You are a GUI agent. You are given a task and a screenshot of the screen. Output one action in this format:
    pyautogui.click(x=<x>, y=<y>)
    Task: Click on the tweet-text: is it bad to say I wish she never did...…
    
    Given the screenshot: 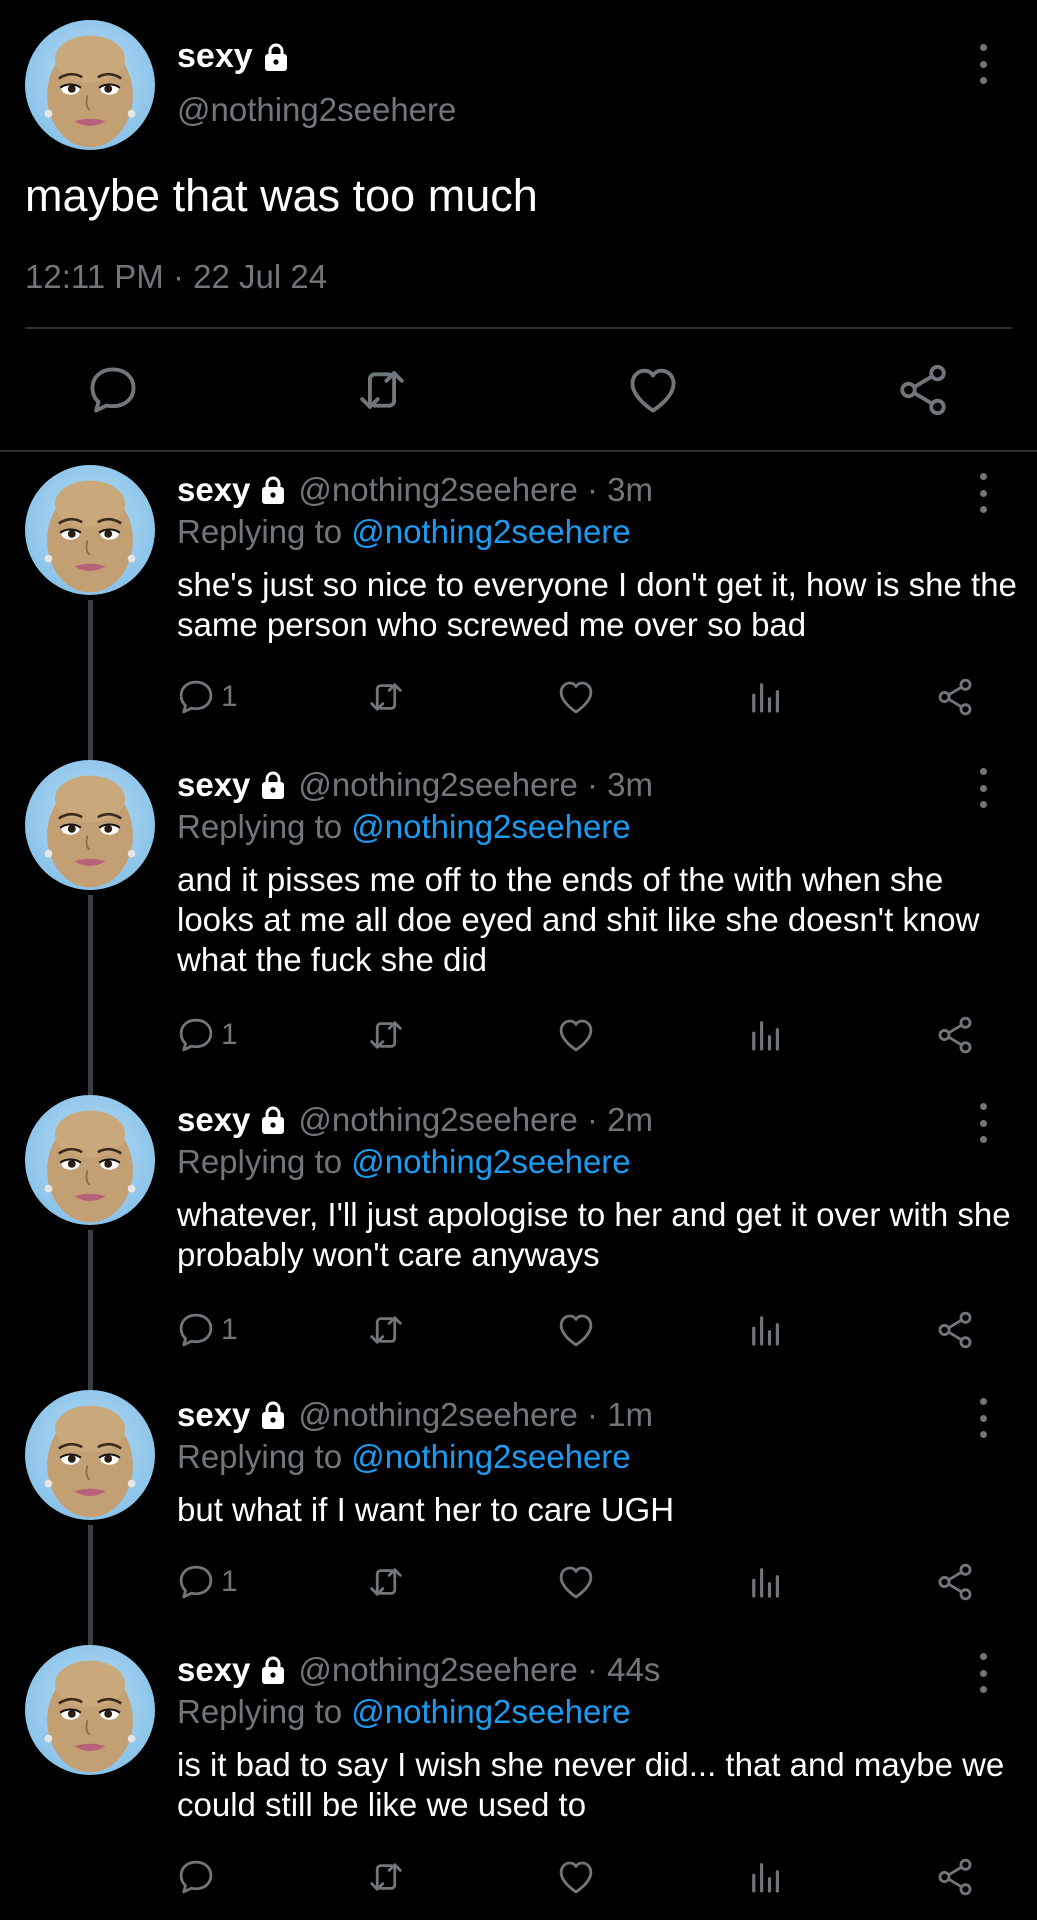 What is the action you would take?
    pyautogui.click(x=591, y=1784)
    